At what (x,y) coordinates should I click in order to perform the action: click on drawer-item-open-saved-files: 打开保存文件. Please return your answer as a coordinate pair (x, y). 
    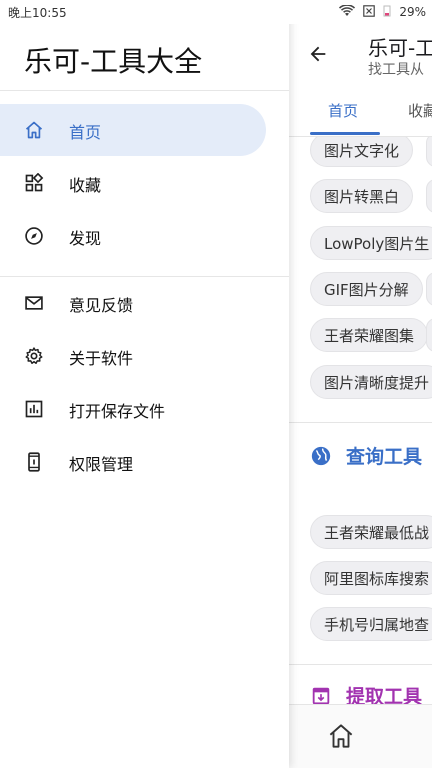
    Looking at the image, I should click on (133, 409).